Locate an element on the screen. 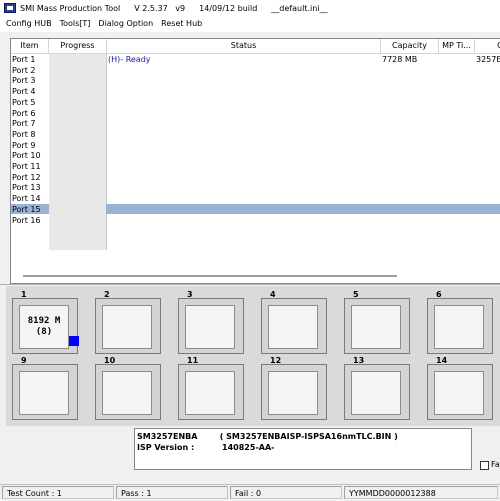 This screenshot has height=501, width=500. row-item-cell: Port 11 is located at coordinates (26, 166).